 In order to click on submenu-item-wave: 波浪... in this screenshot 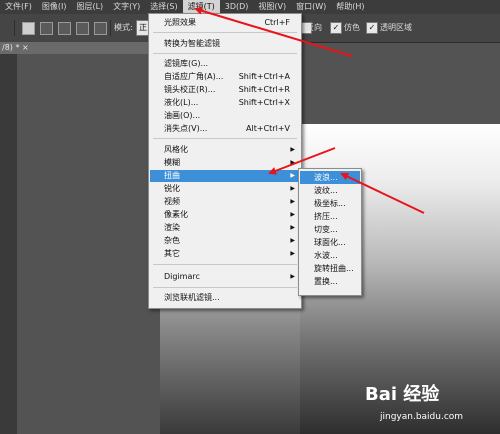, I will do `click(330, 177)`.